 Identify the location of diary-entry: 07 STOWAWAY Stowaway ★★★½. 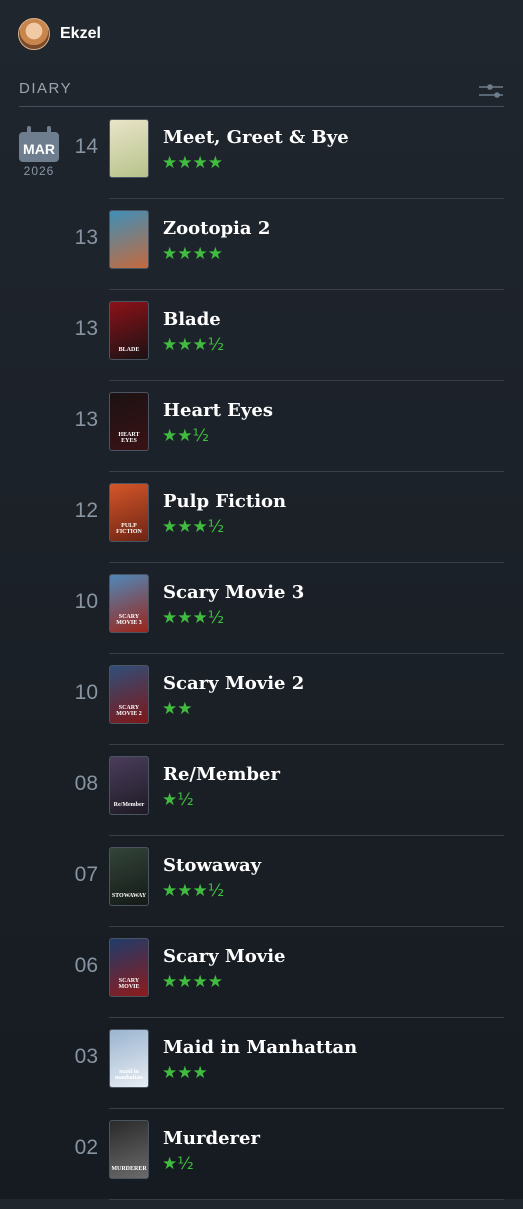
(261, 890).